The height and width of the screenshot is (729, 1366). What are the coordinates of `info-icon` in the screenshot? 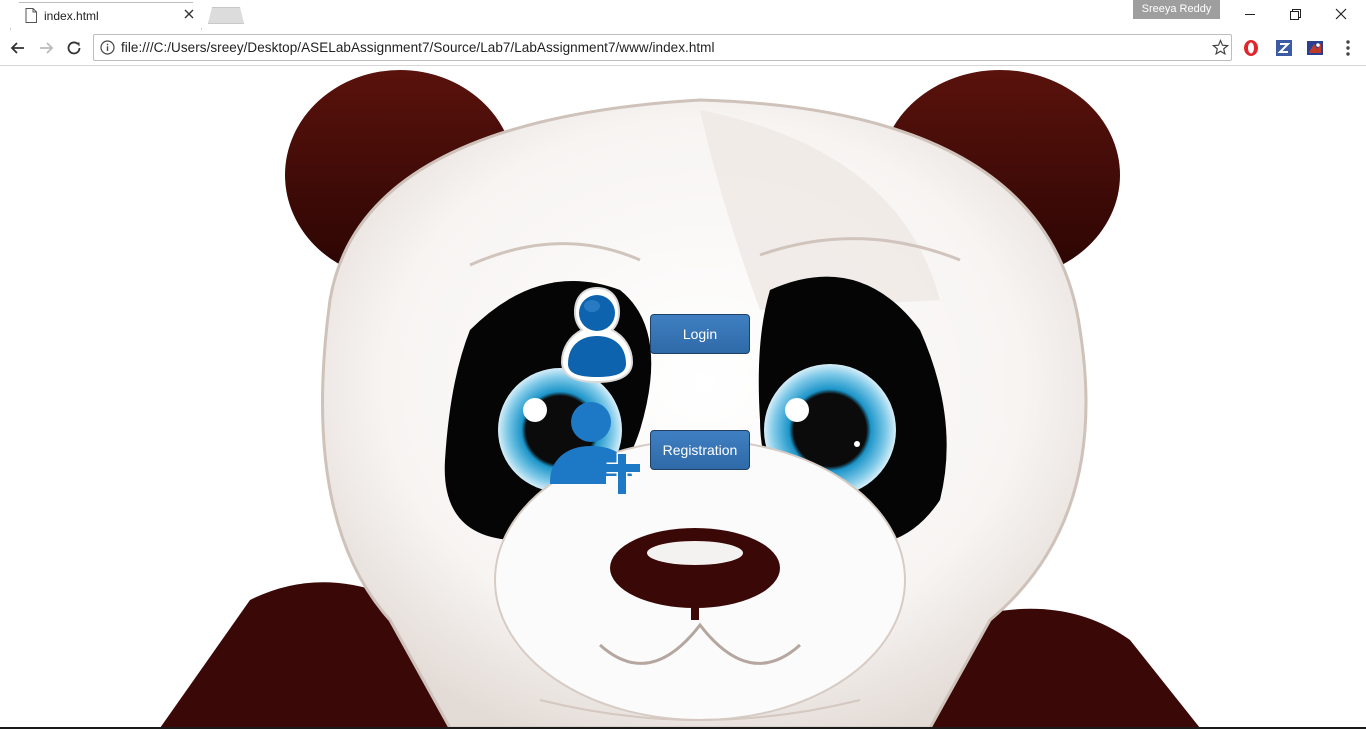 It's located at (107, 47).